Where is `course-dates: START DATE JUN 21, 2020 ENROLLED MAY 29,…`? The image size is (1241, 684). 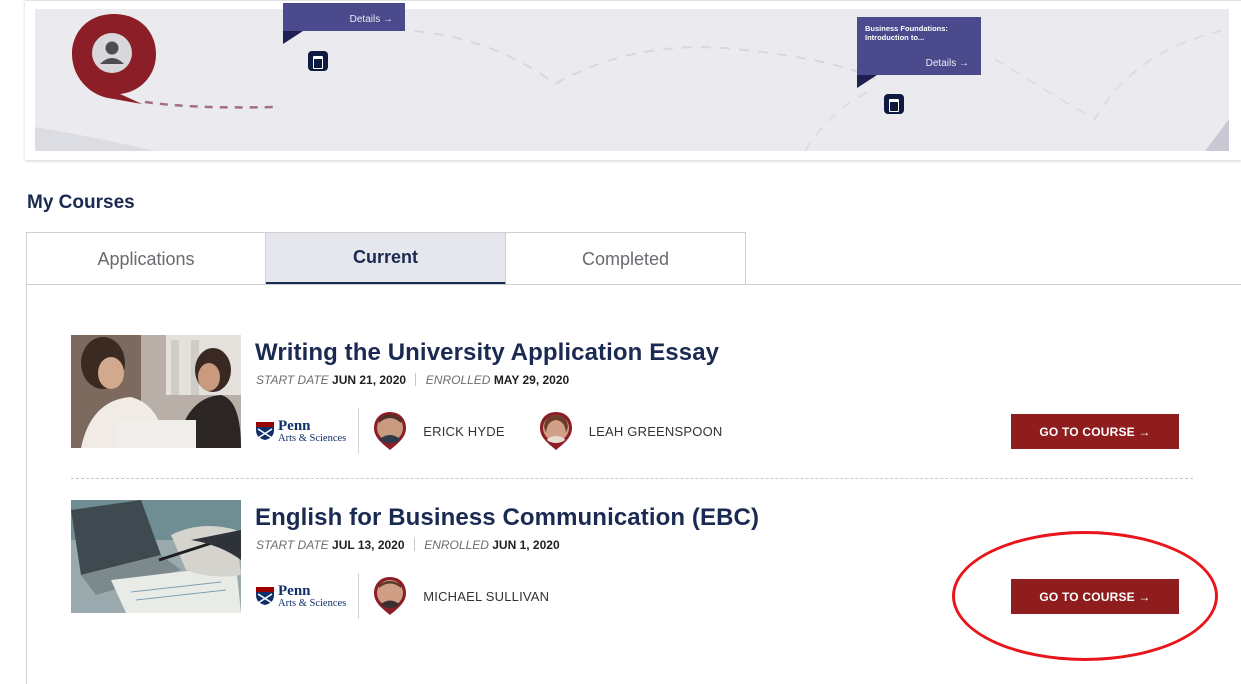
course-dates: START DATE JUN 21, 2020 ENROLLED MAY 29,… is located at coordinates (412, 380).